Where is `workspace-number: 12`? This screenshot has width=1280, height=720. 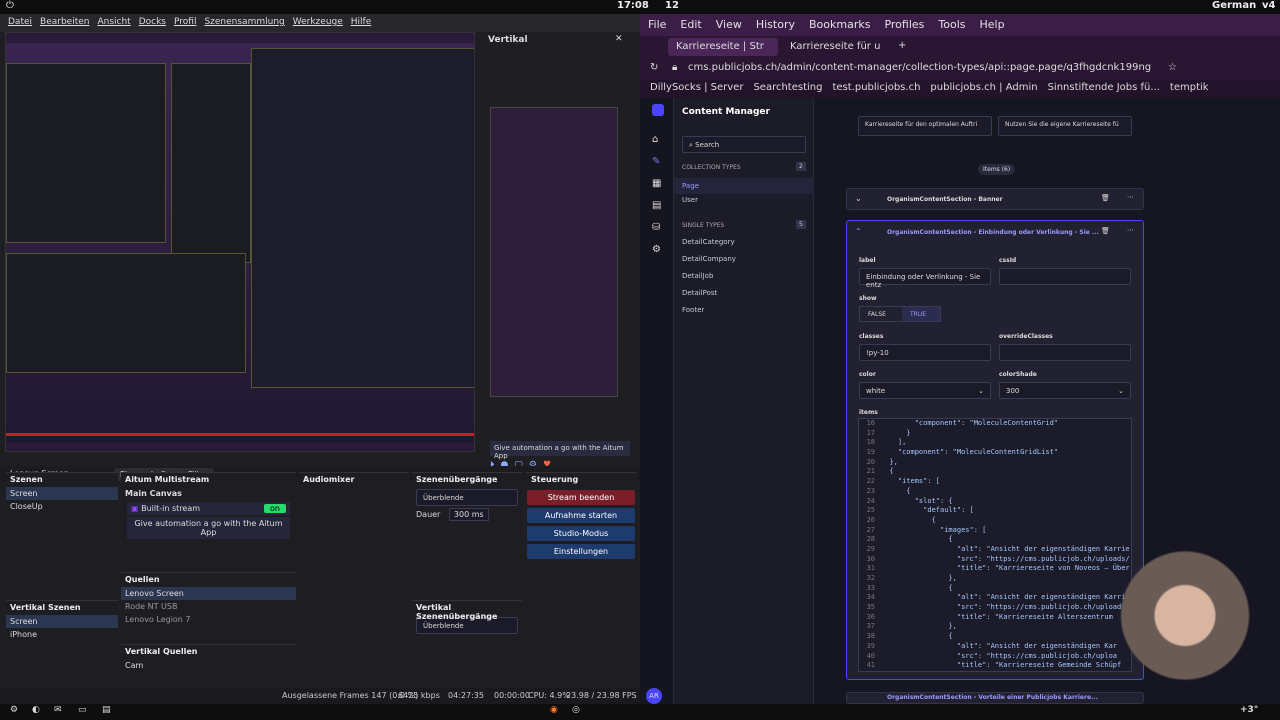 workspace-number: 12 is located at coordinates (672, 5).